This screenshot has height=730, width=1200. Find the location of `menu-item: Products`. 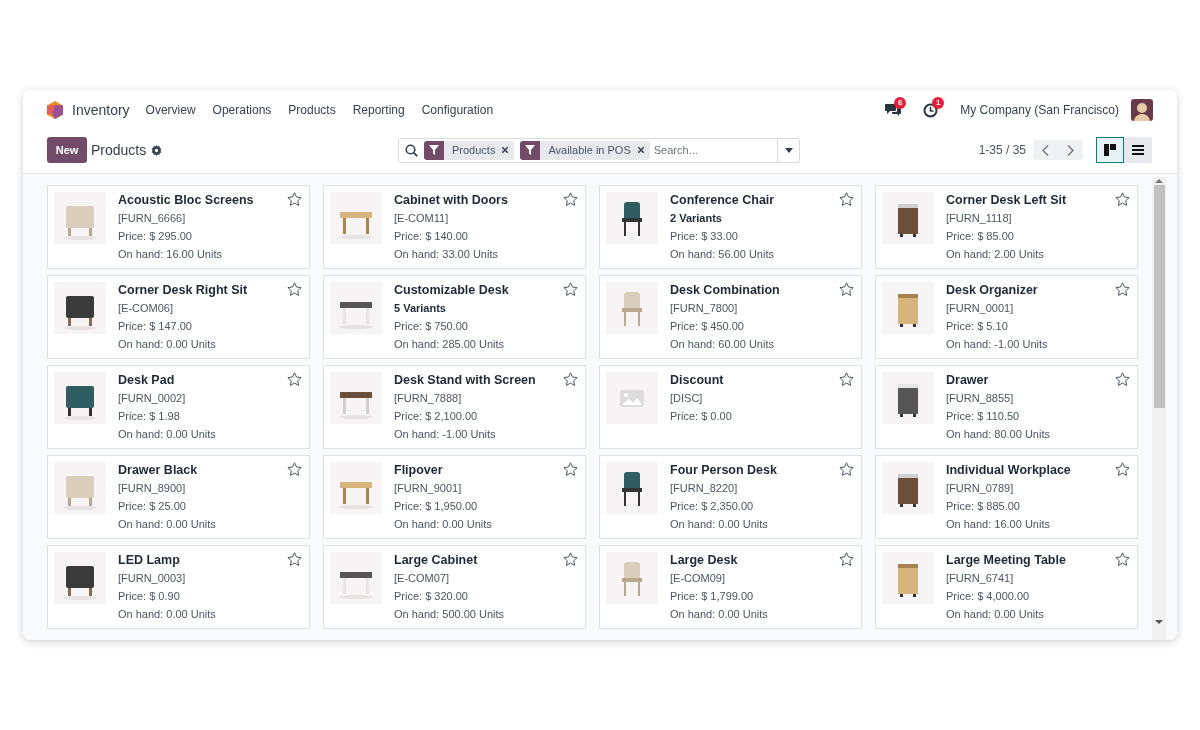

menu-item: Products is located at coordinates (312, 110).